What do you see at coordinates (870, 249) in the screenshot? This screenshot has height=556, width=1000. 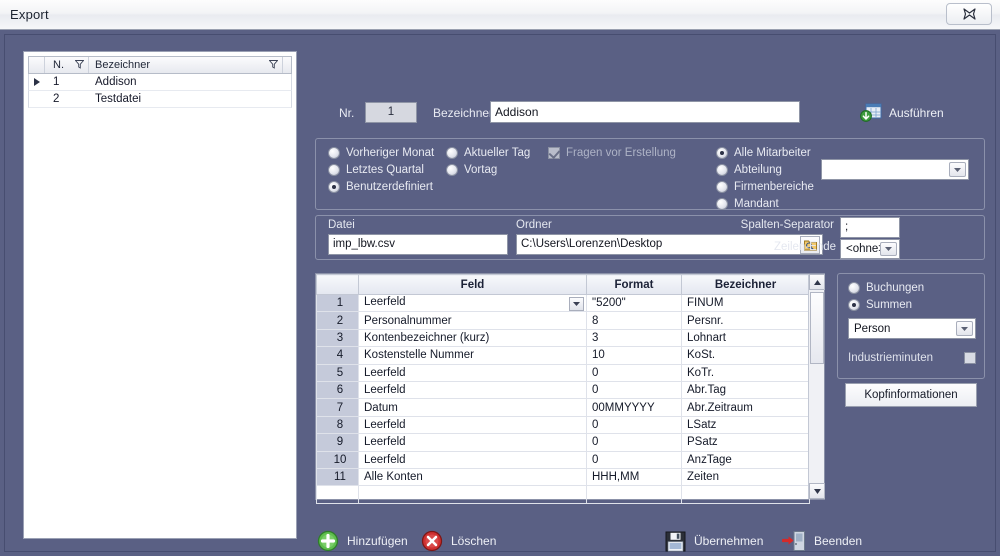 I see `zeilen-ende-select: <ohne>` at bounding box center [870, 249].